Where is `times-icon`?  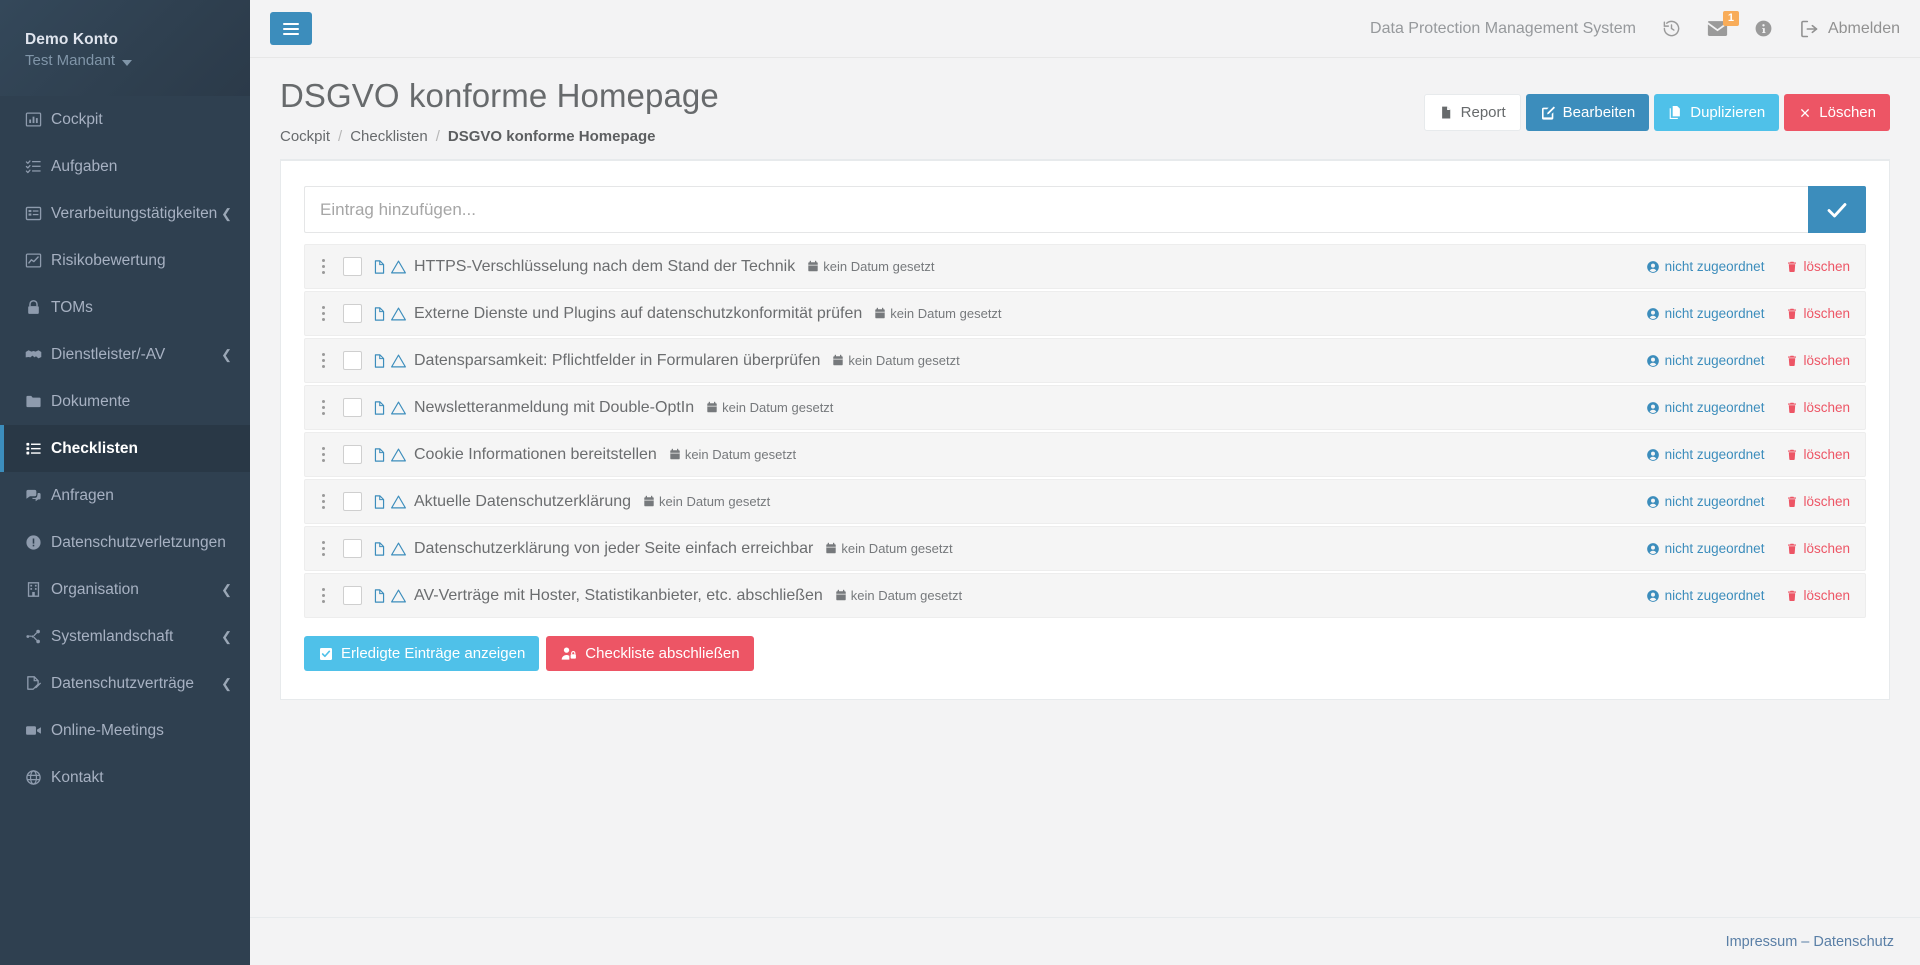
times-icon is located at coordinates (1805, 113).